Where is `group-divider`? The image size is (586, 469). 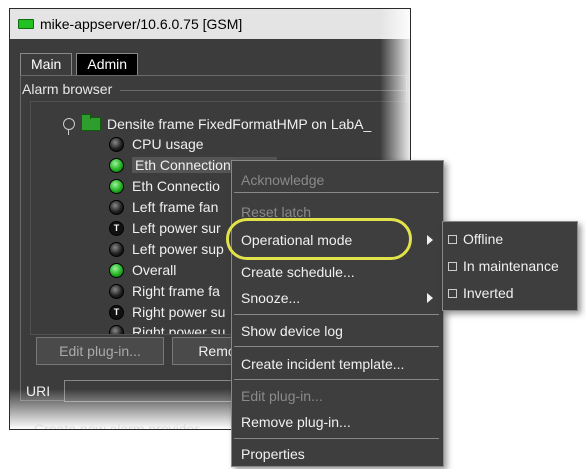 group-divider is located at coordinates (265, 90).